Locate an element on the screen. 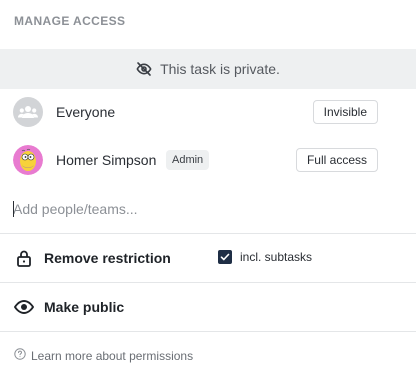 The height and width of the screenshot is (376, 416). remove-restriction-button: Remove restriction is located at coordinates (107, 258).